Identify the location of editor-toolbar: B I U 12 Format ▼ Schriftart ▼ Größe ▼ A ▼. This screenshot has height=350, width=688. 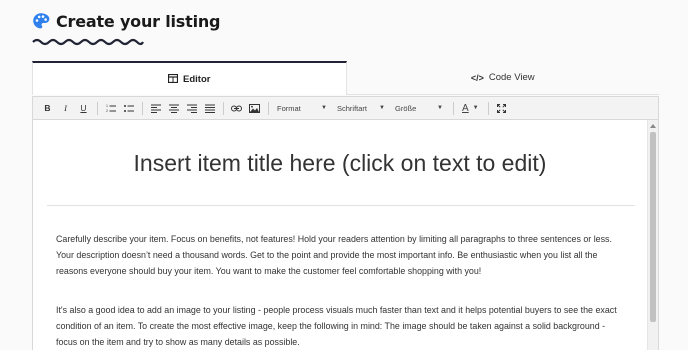
(345, 108).